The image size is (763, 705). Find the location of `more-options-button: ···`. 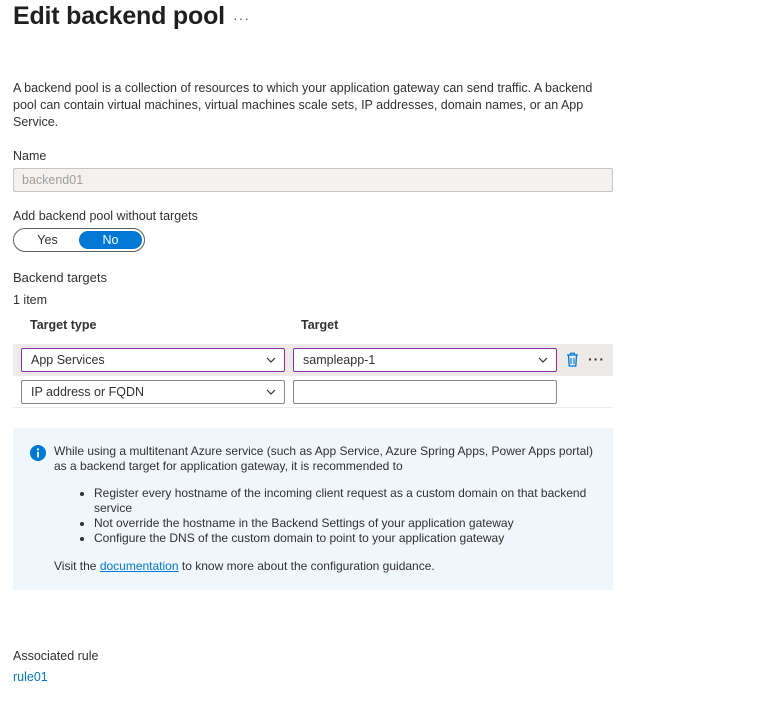

more-options-button: ··· is located at coordinates (241, 18).